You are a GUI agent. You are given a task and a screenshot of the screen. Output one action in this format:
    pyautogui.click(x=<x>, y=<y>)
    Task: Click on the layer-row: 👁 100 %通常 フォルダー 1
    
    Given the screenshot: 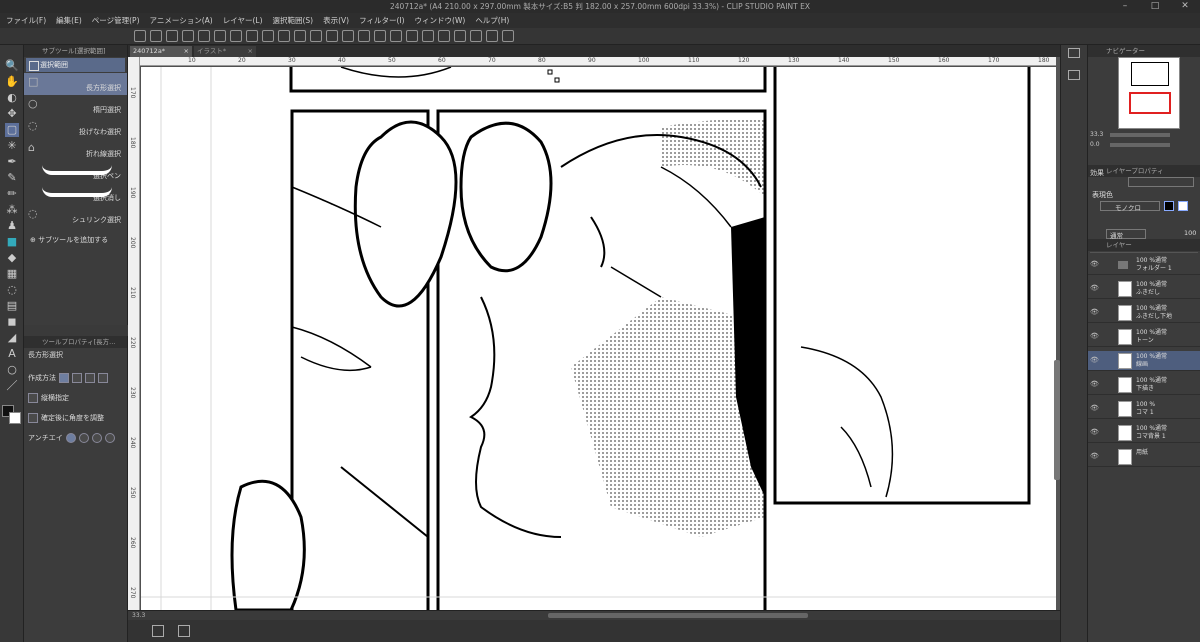 What is the action you would take?
    pyautogui.click(x=1144, y=265)
    